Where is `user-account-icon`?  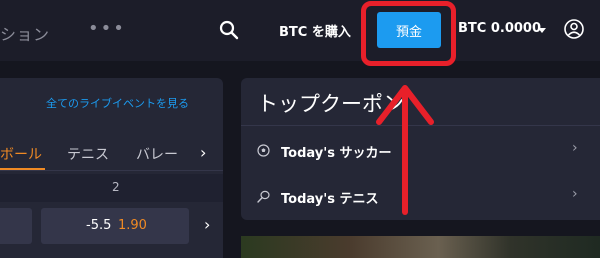 user-account-icon is located at coordinates (574, 29).